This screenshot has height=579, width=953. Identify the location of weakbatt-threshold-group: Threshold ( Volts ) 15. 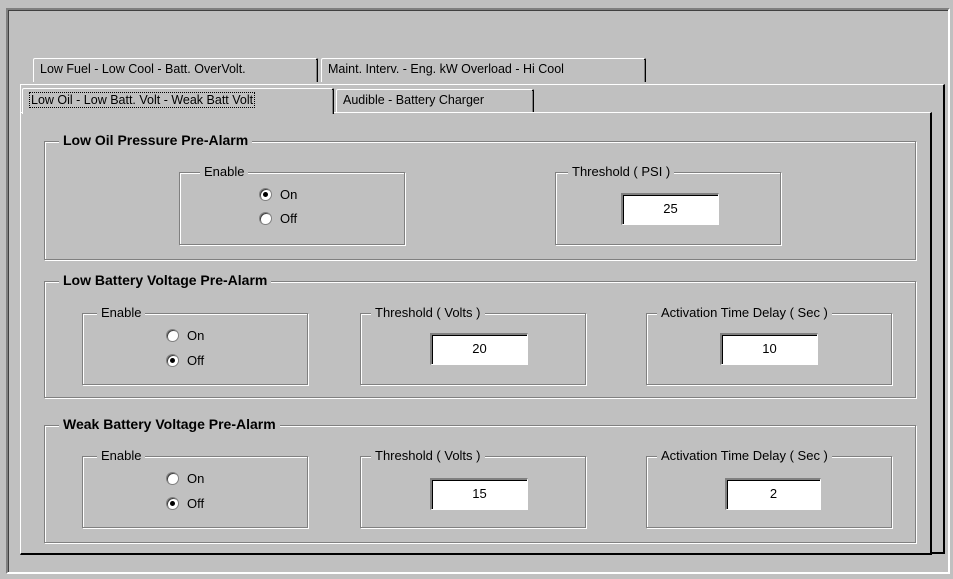
(473, 488).